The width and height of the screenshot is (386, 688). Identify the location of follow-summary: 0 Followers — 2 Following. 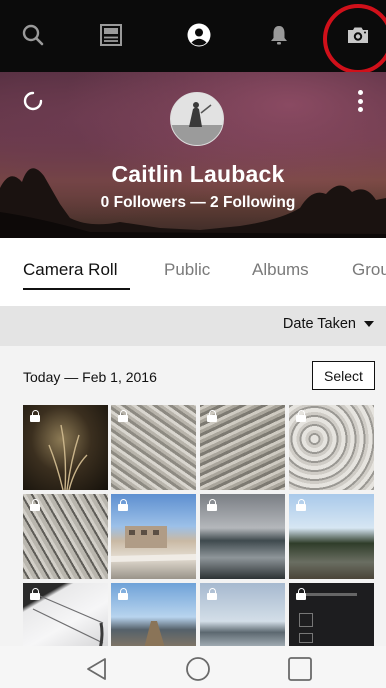
(193, 203).